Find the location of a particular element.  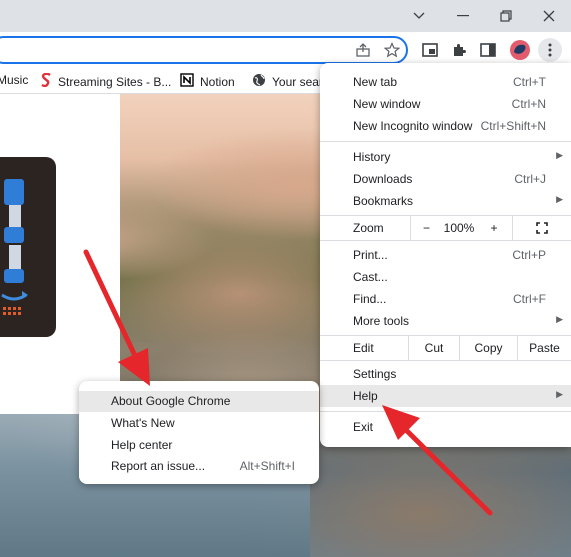

menu-item-bookmarks: Bookmarks ▶ is located at coordinates (445, 201).